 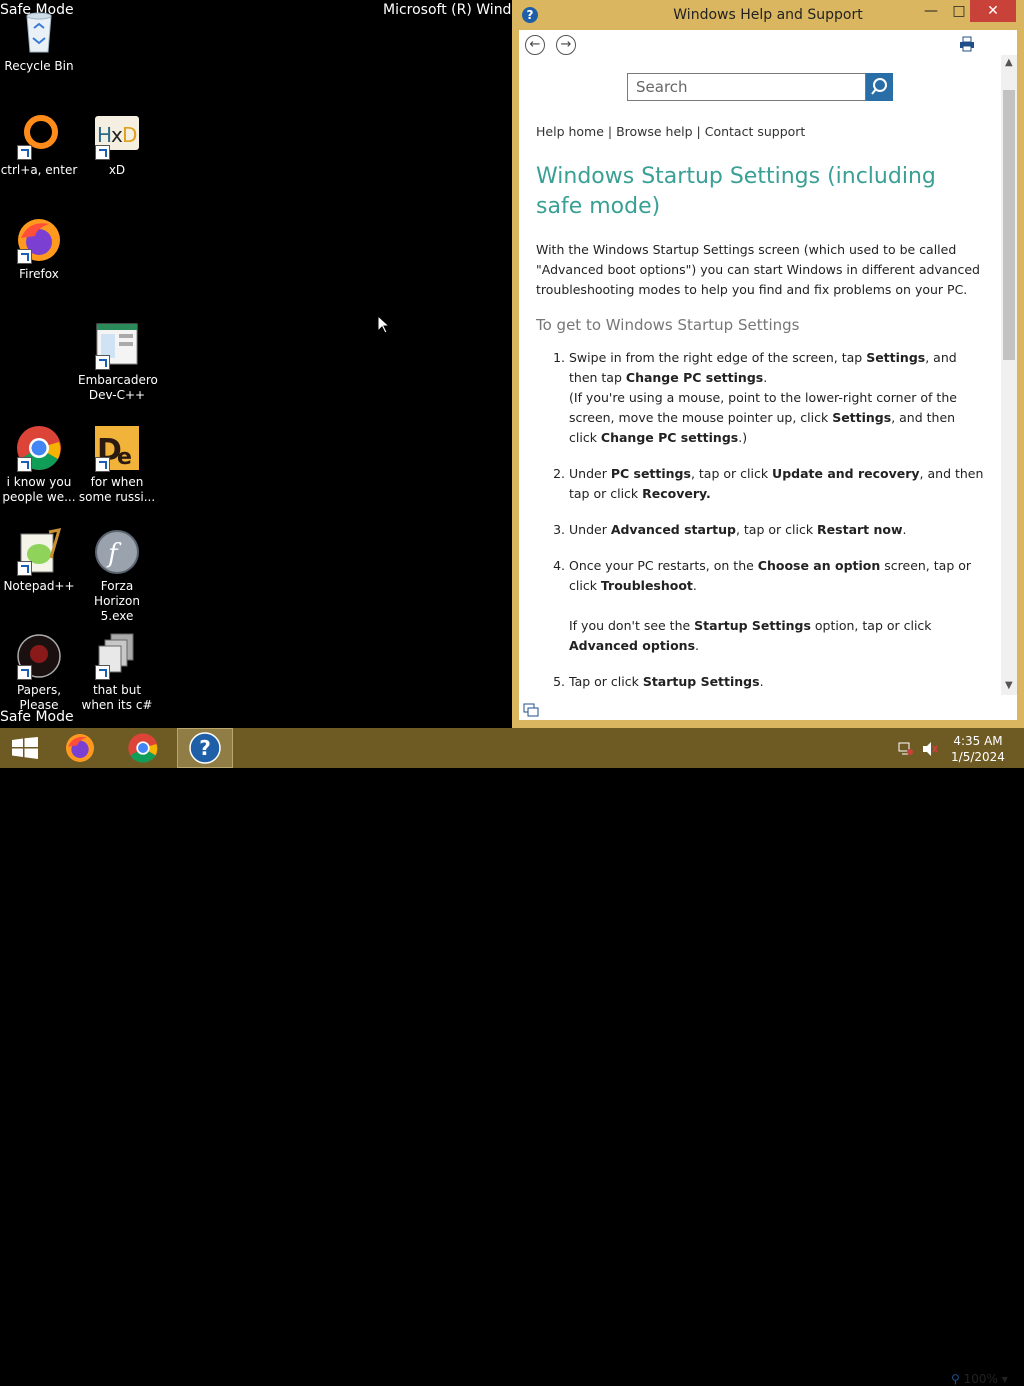 What do you see at coordinates (1009, 685) in the screenshot?
I see `scroll-down-icon: ▼` at bounding box center [1009, 685].